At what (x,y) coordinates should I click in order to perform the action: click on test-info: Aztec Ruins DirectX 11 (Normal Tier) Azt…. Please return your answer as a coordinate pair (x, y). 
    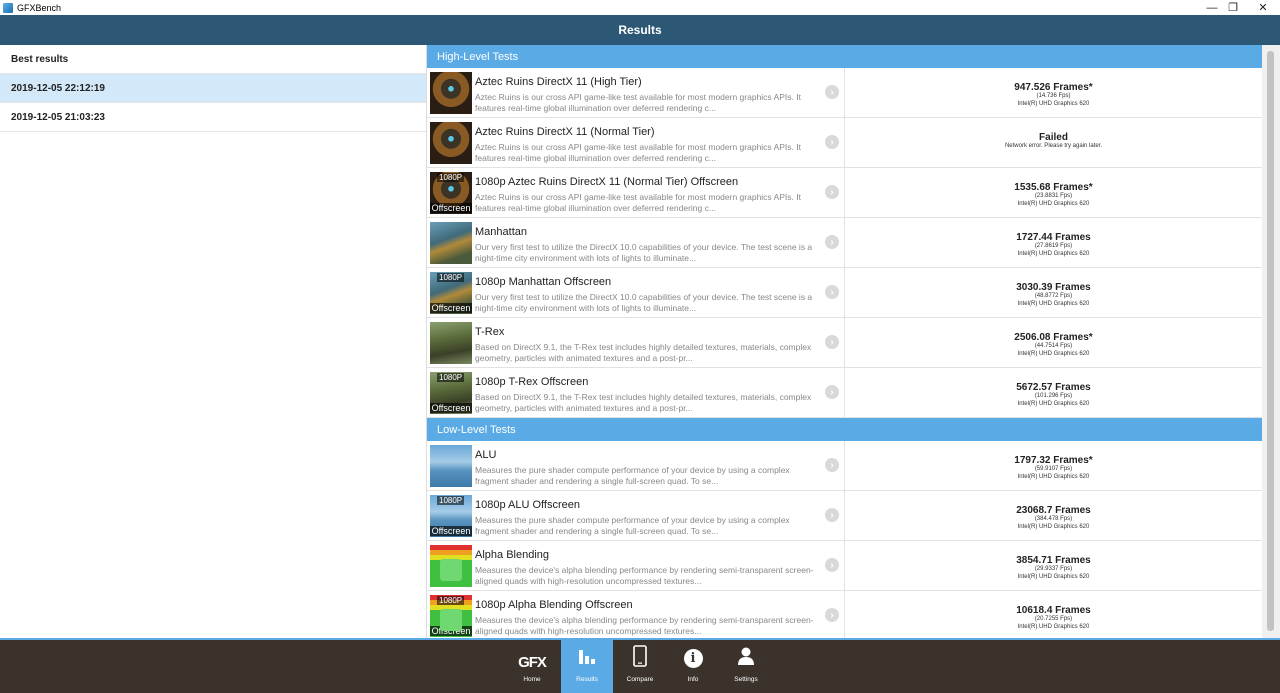
    Looking at the image, I should click on (636, 142).